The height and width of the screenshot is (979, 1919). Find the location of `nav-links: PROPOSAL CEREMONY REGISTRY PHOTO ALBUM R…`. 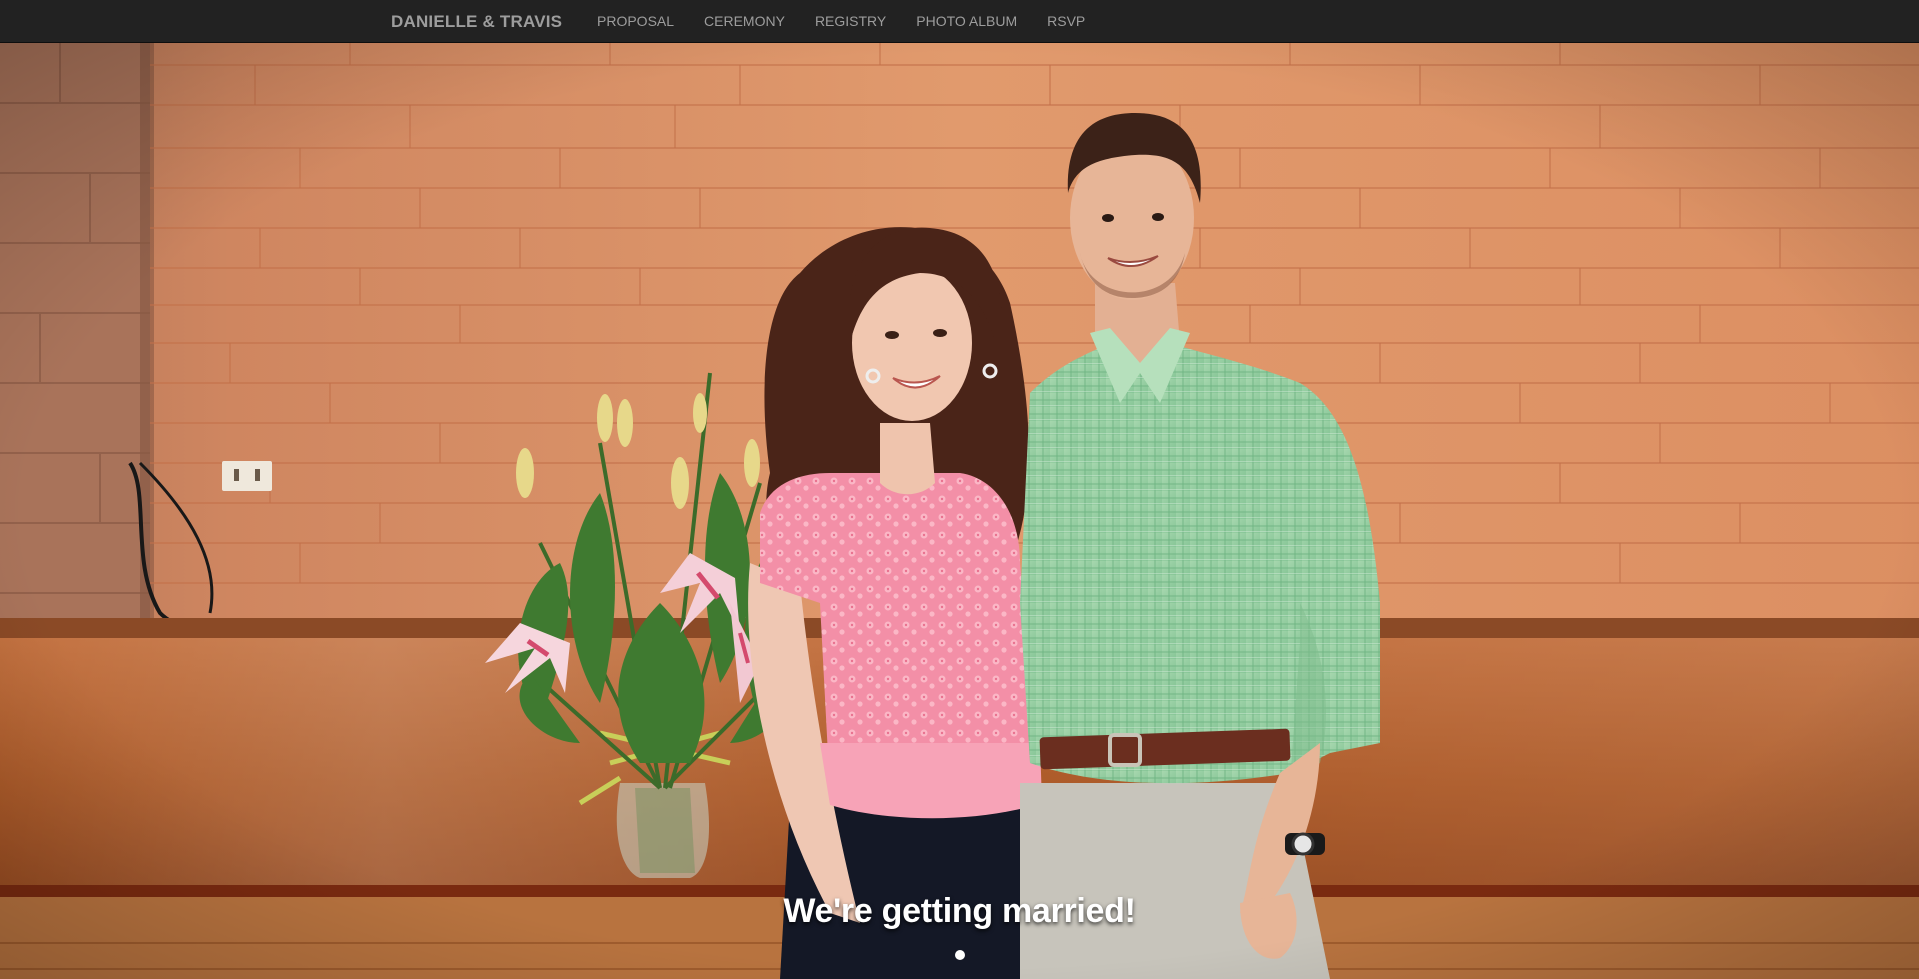

nav-links: PROPOSAL CEREMONY REGISTRY PHOTO ALBUM R… is located at coordinates (841, 21).